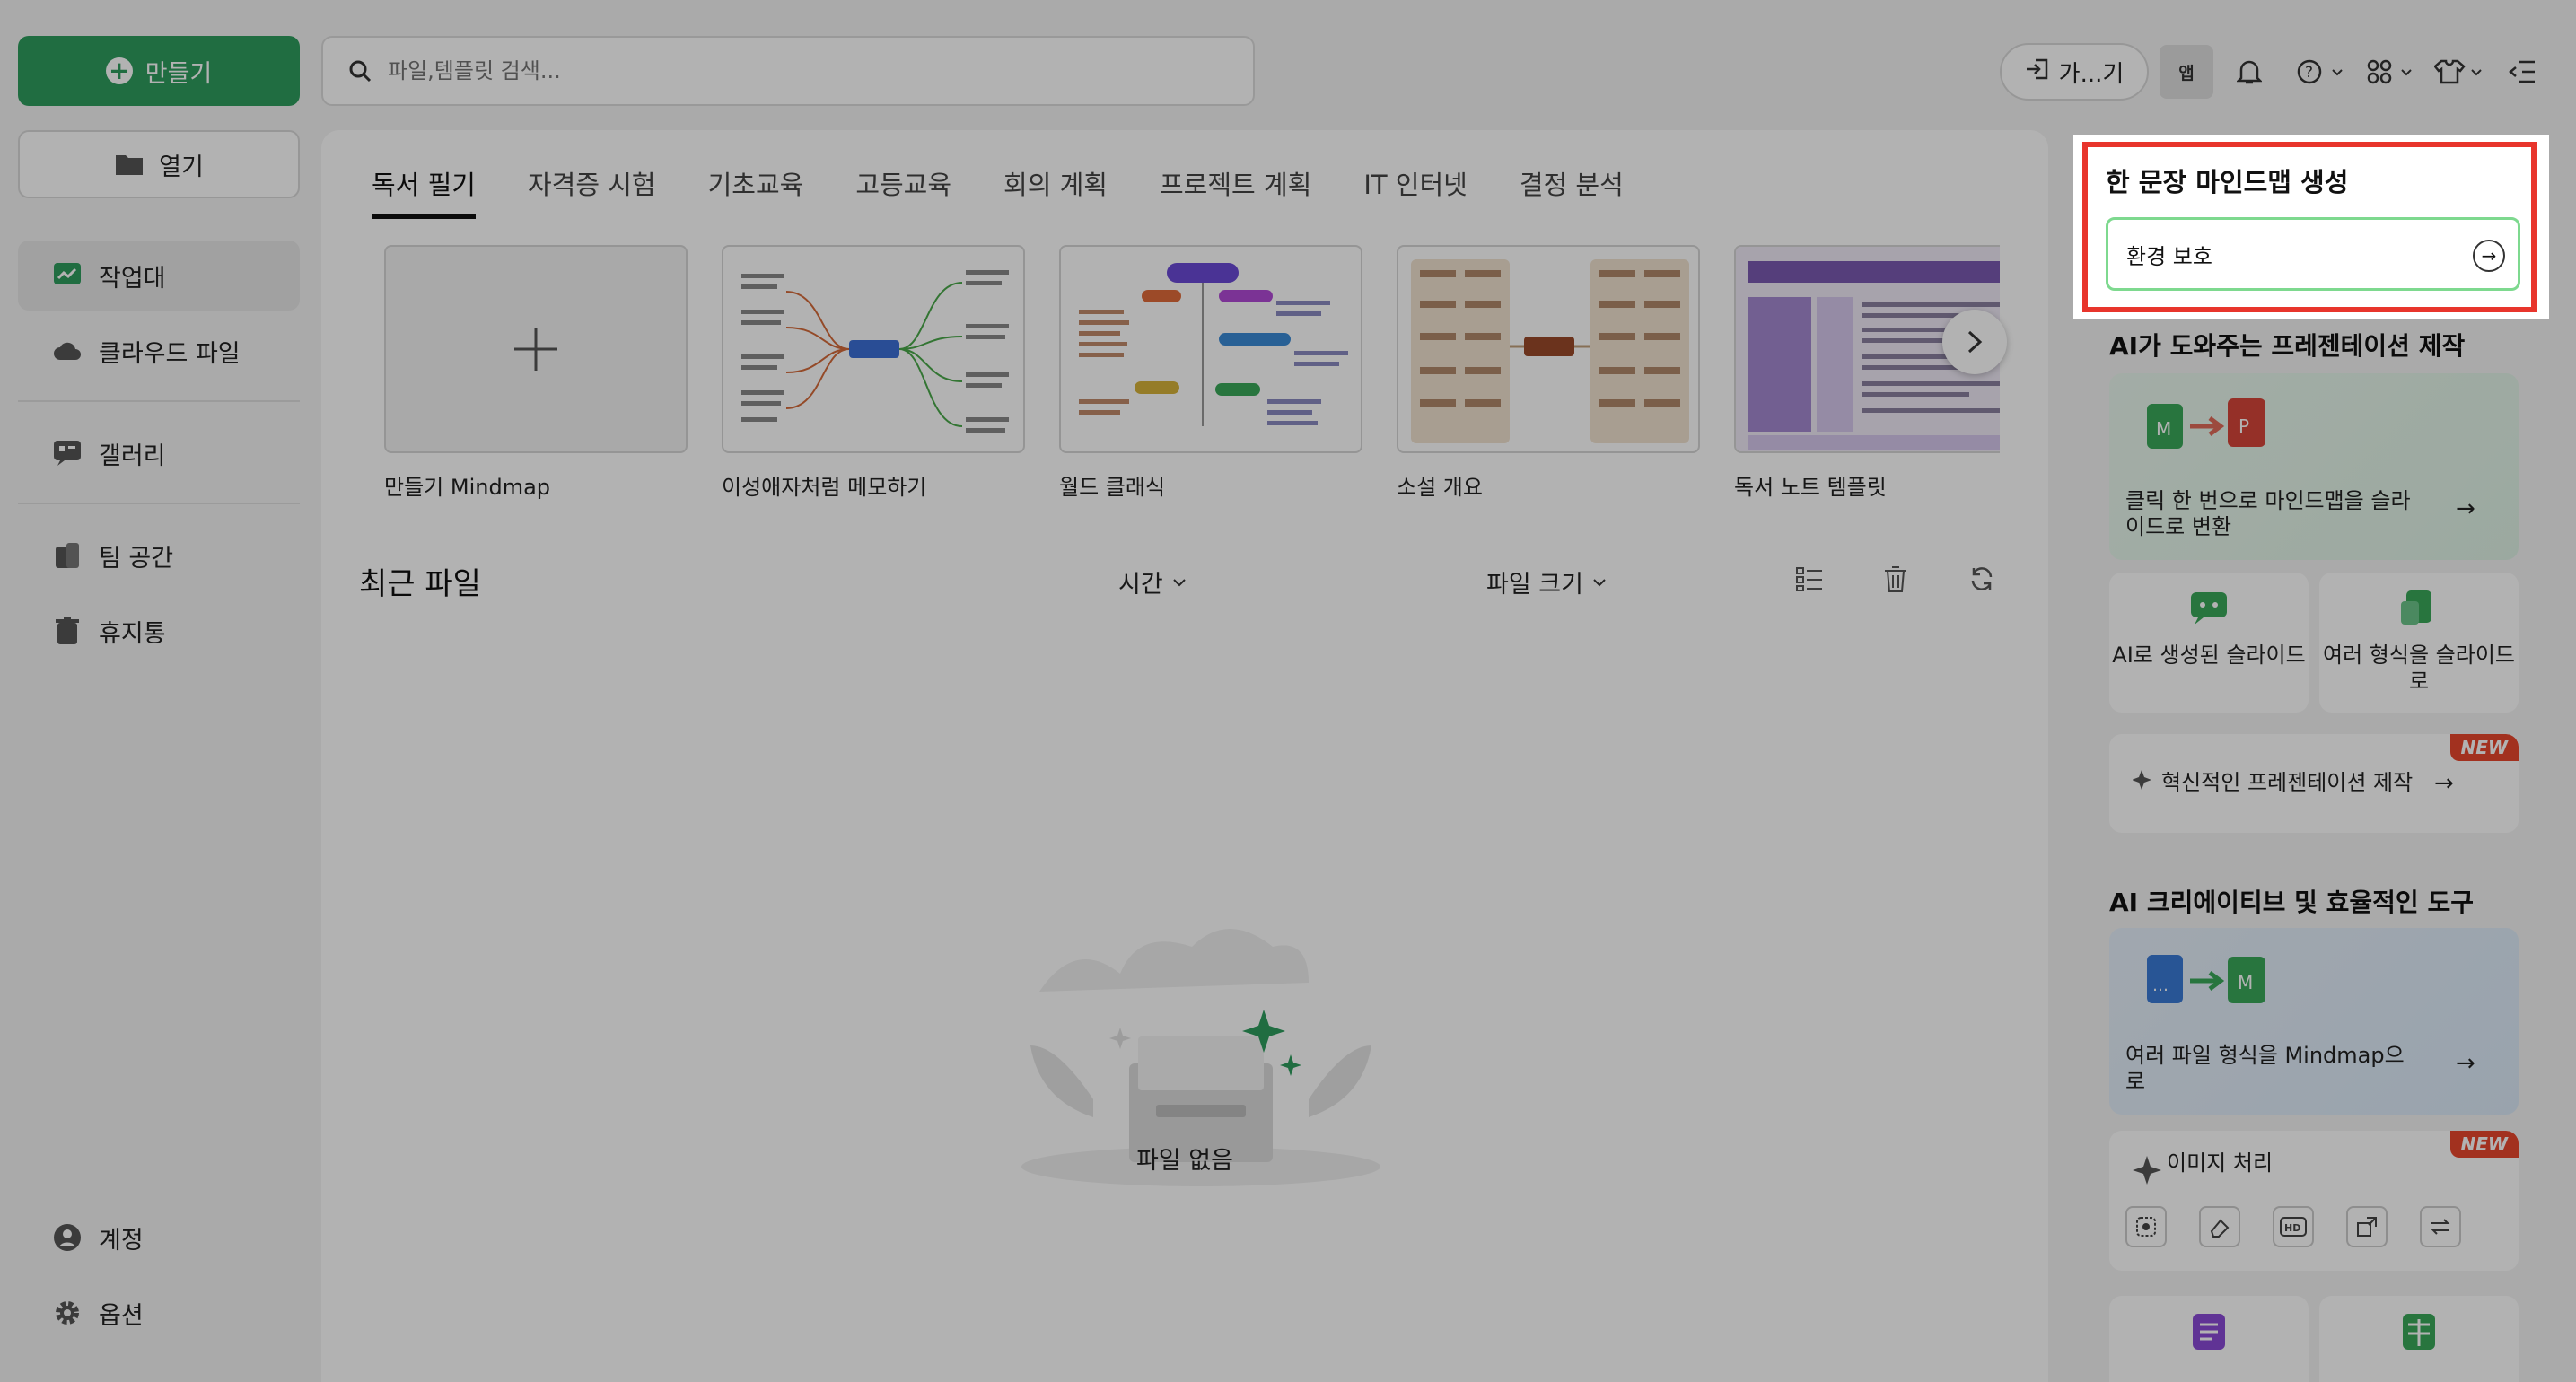 The height and width of the screenshot is (1382, 2576). Describe the element at coordinates (159, 453) in the screenshot. I see `sidebar-item-gallery: 갤러리` at that location.